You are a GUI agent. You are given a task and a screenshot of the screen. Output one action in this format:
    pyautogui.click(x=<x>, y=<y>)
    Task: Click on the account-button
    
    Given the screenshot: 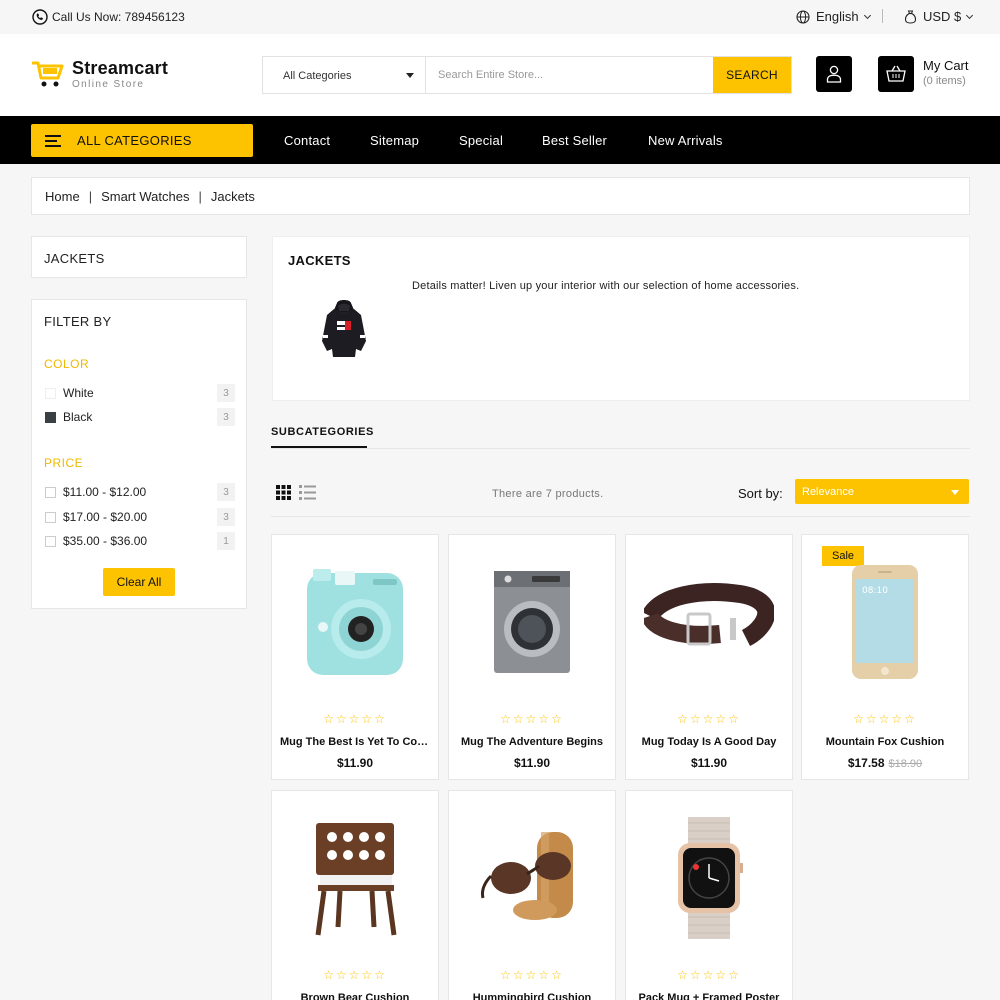 What is the action you would take?
    pyautogui.click(x=834, y=74)
    